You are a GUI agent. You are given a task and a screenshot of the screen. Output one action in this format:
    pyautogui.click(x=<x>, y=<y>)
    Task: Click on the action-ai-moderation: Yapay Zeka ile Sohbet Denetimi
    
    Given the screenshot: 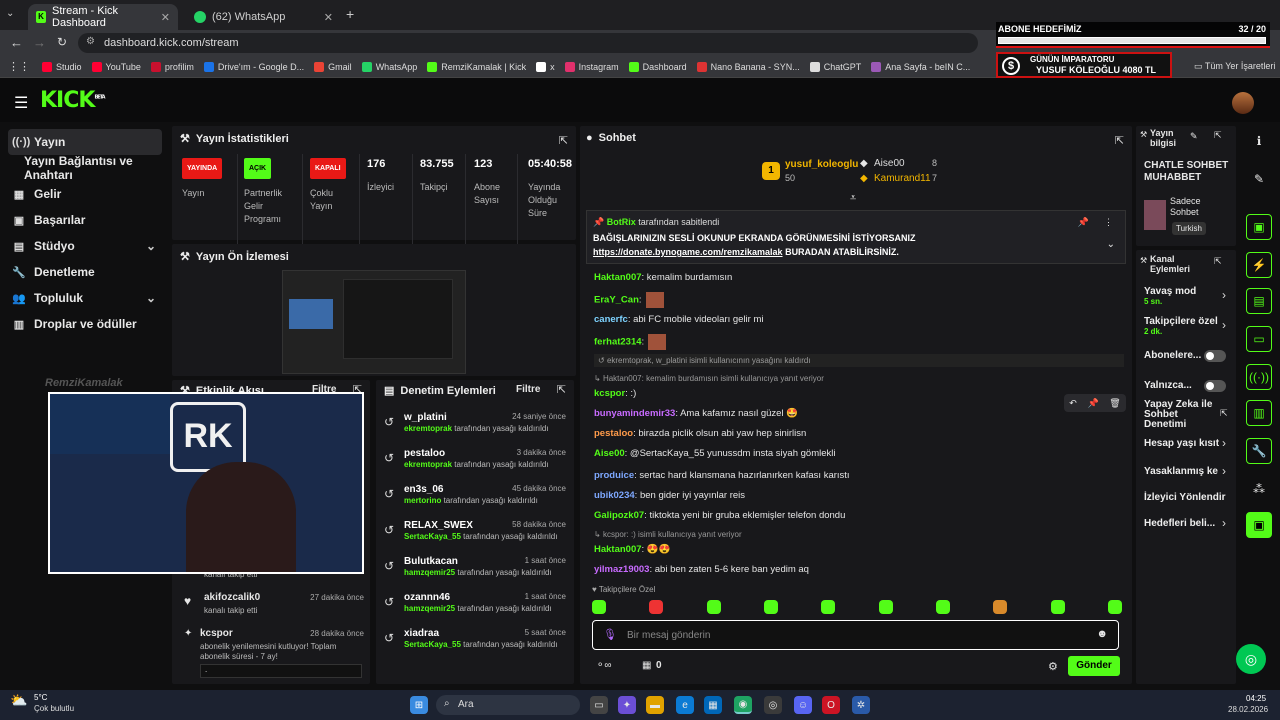 What is the action you would take?
    pyautogui.click(x=1179, y=415)
    